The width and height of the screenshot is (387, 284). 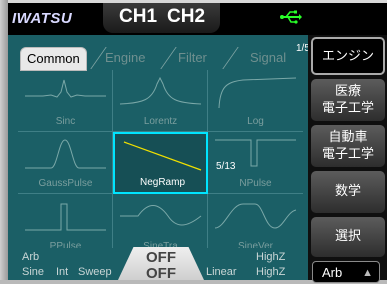 What do you see at coordinates (255, 183) in the screenshot?
I see `waveform-label: NPulse` at bounding box center [255, 183].